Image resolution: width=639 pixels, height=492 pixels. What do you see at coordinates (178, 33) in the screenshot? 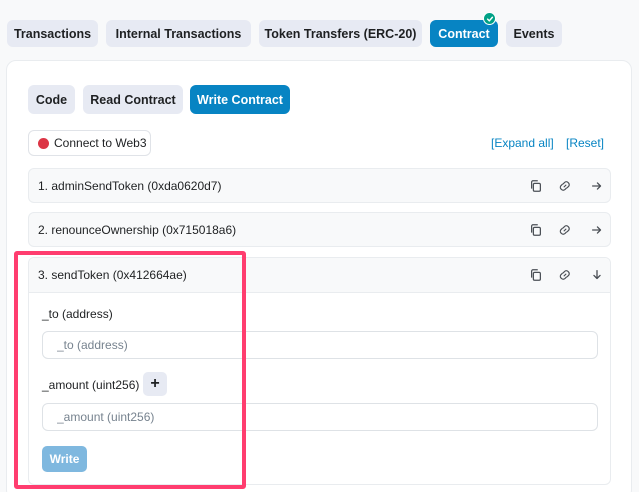
I see `tab-internal-transactions: Internal Transactions` at bounding box center [178, 33].